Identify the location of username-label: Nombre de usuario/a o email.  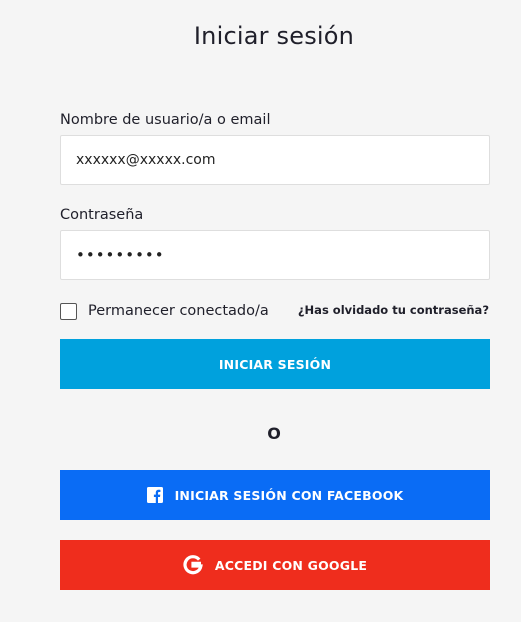
(165, 120).